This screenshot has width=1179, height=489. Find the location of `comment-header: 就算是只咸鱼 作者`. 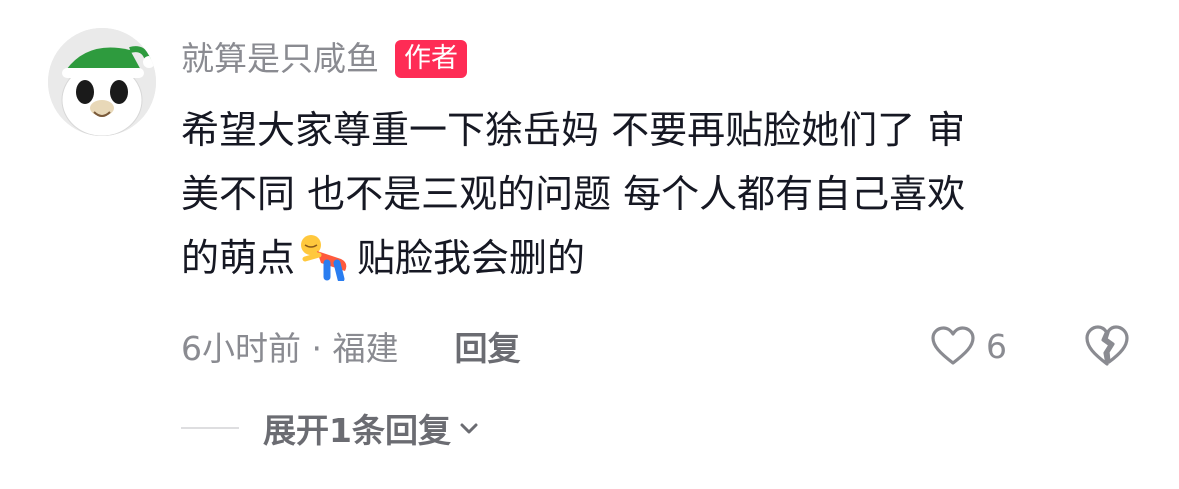

comment-header: 就算是只咸鱼 作者 is located at coordinates (324, 59).